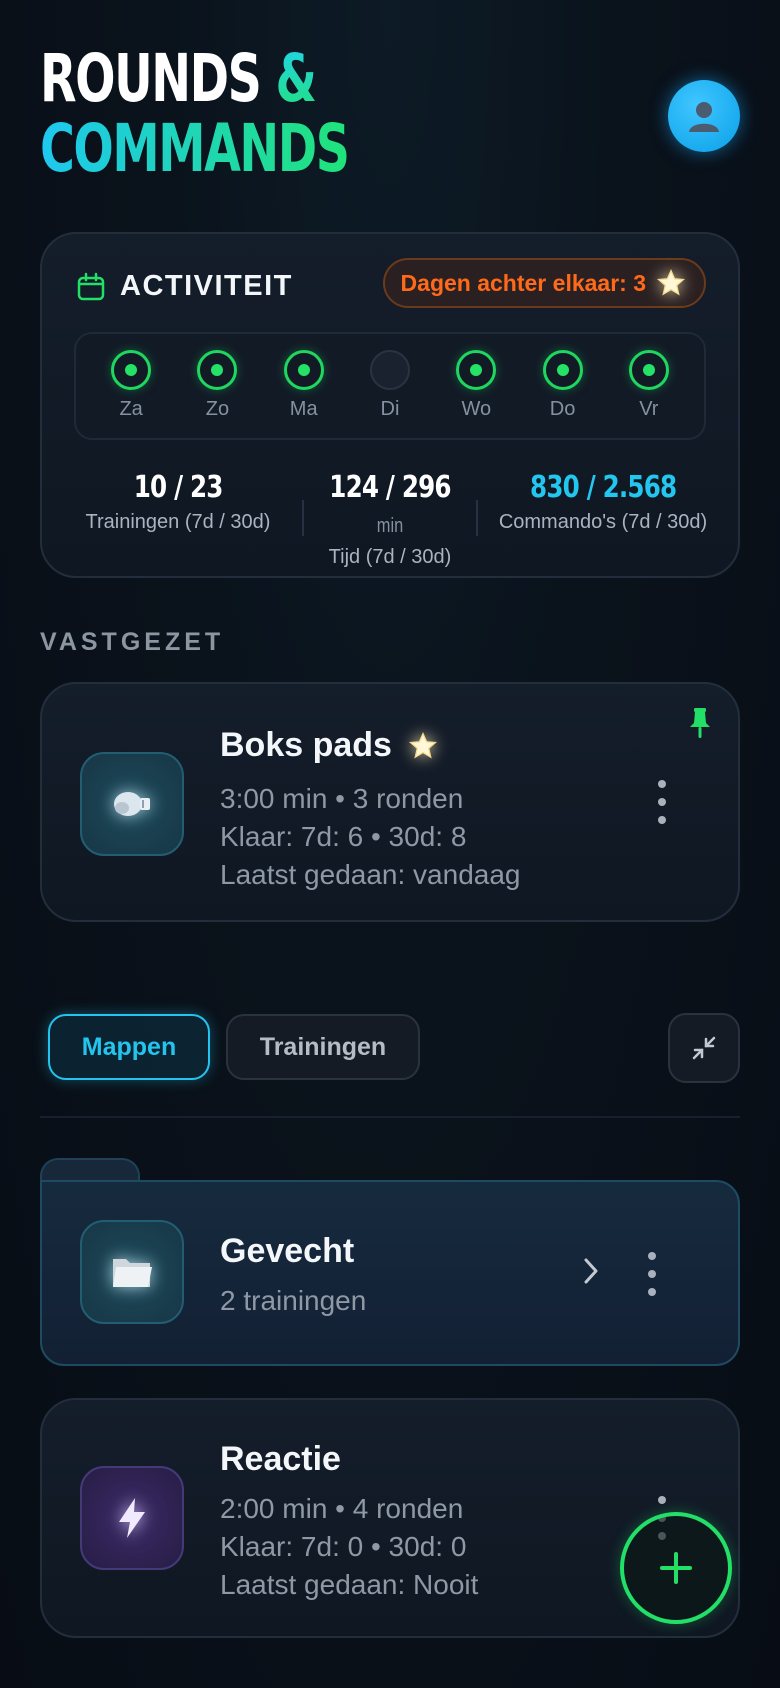 Image resolution: width=780 pixels, height=1688 pixels. I want to click on pinned-training-name: Boks pads, so click(306, 745).